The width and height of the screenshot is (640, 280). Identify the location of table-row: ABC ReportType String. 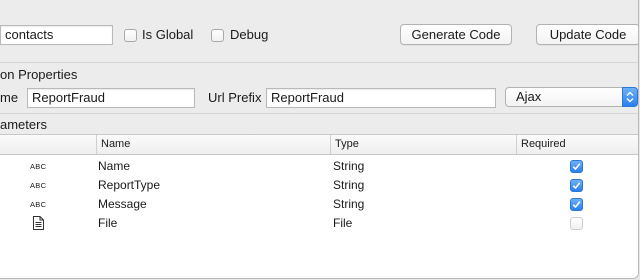
(319, 185).